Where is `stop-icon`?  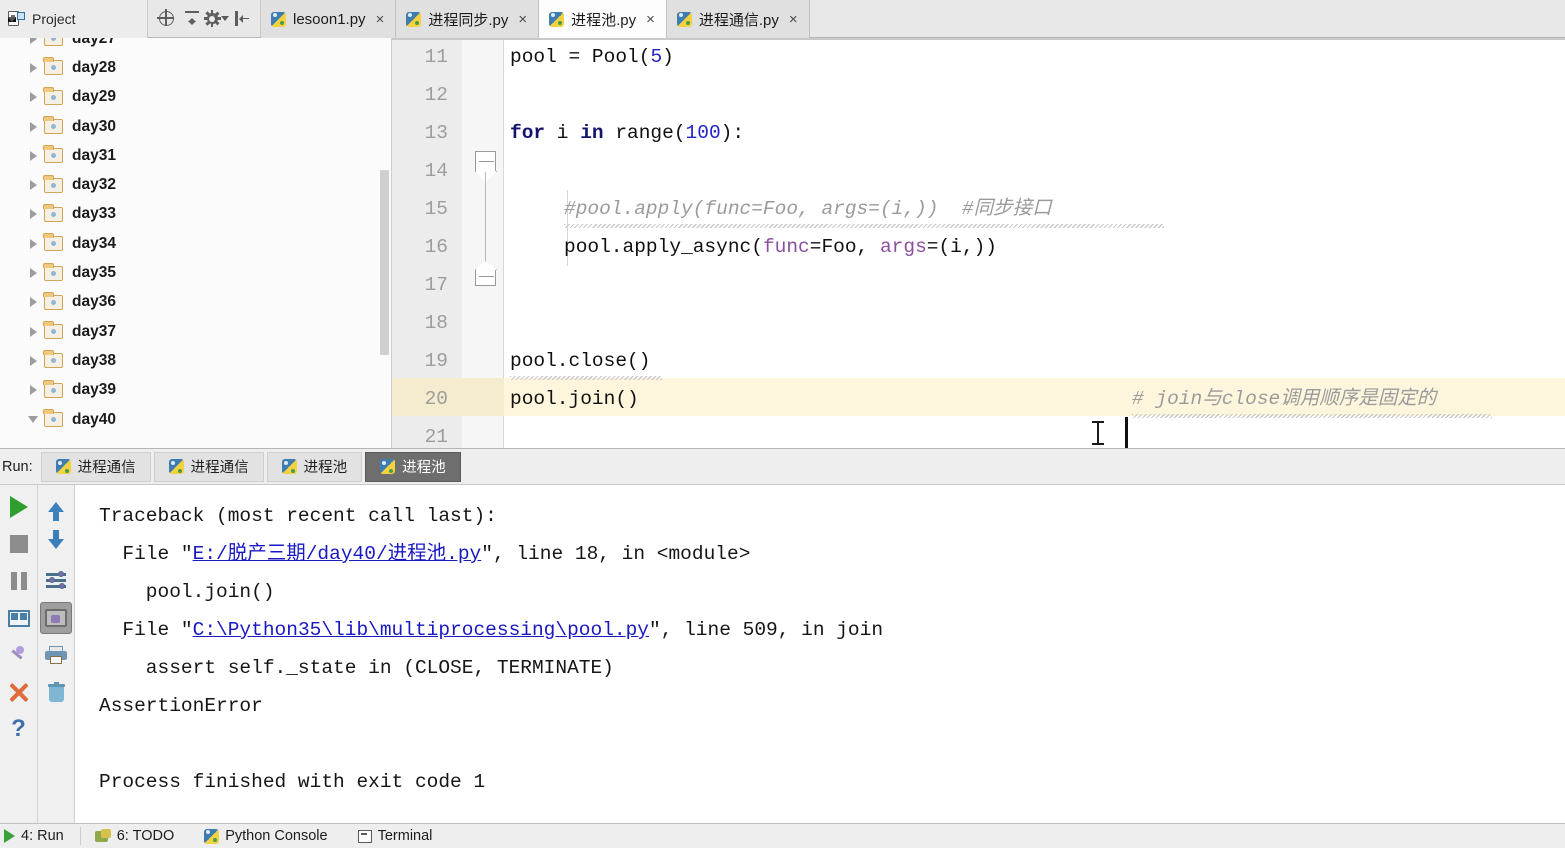
stop-icon is located at coordinates (19, 544).